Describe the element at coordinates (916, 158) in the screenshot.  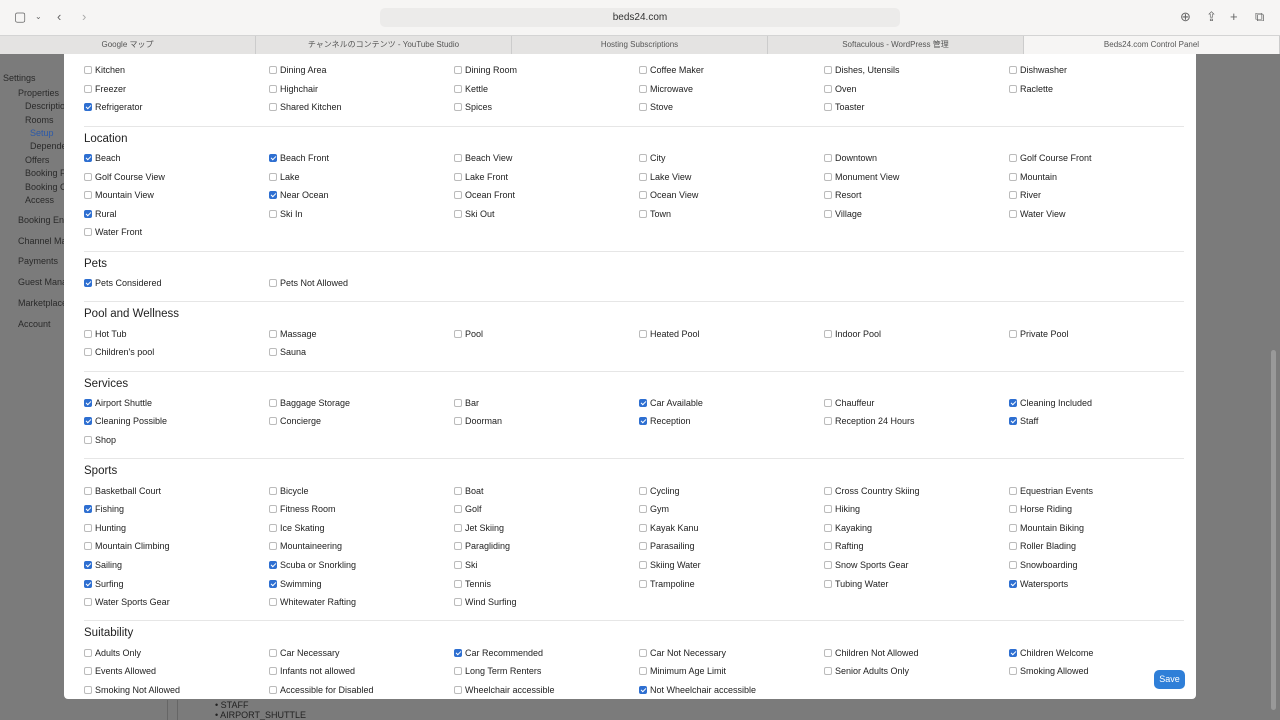
I see `amenity-downtown: Downtown` at that location.